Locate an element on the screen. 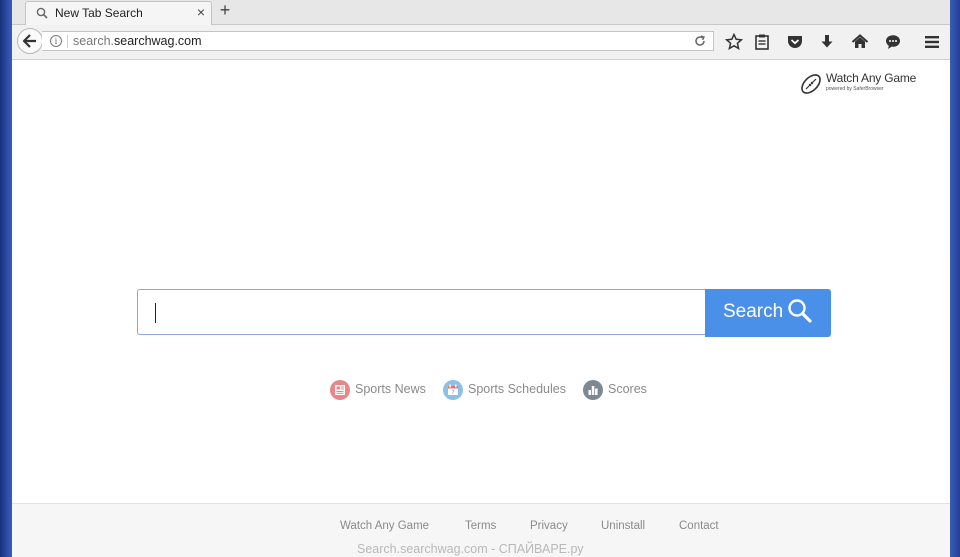  footer-link-terms: Terms is located at coordinates (480, 526).